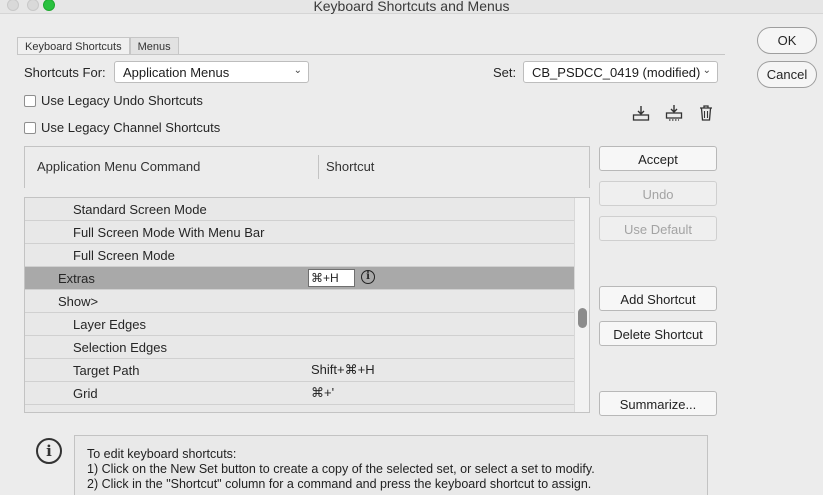  I want to click on set-value: CB_PSDCC_0419 (modified), so click(616, 72).